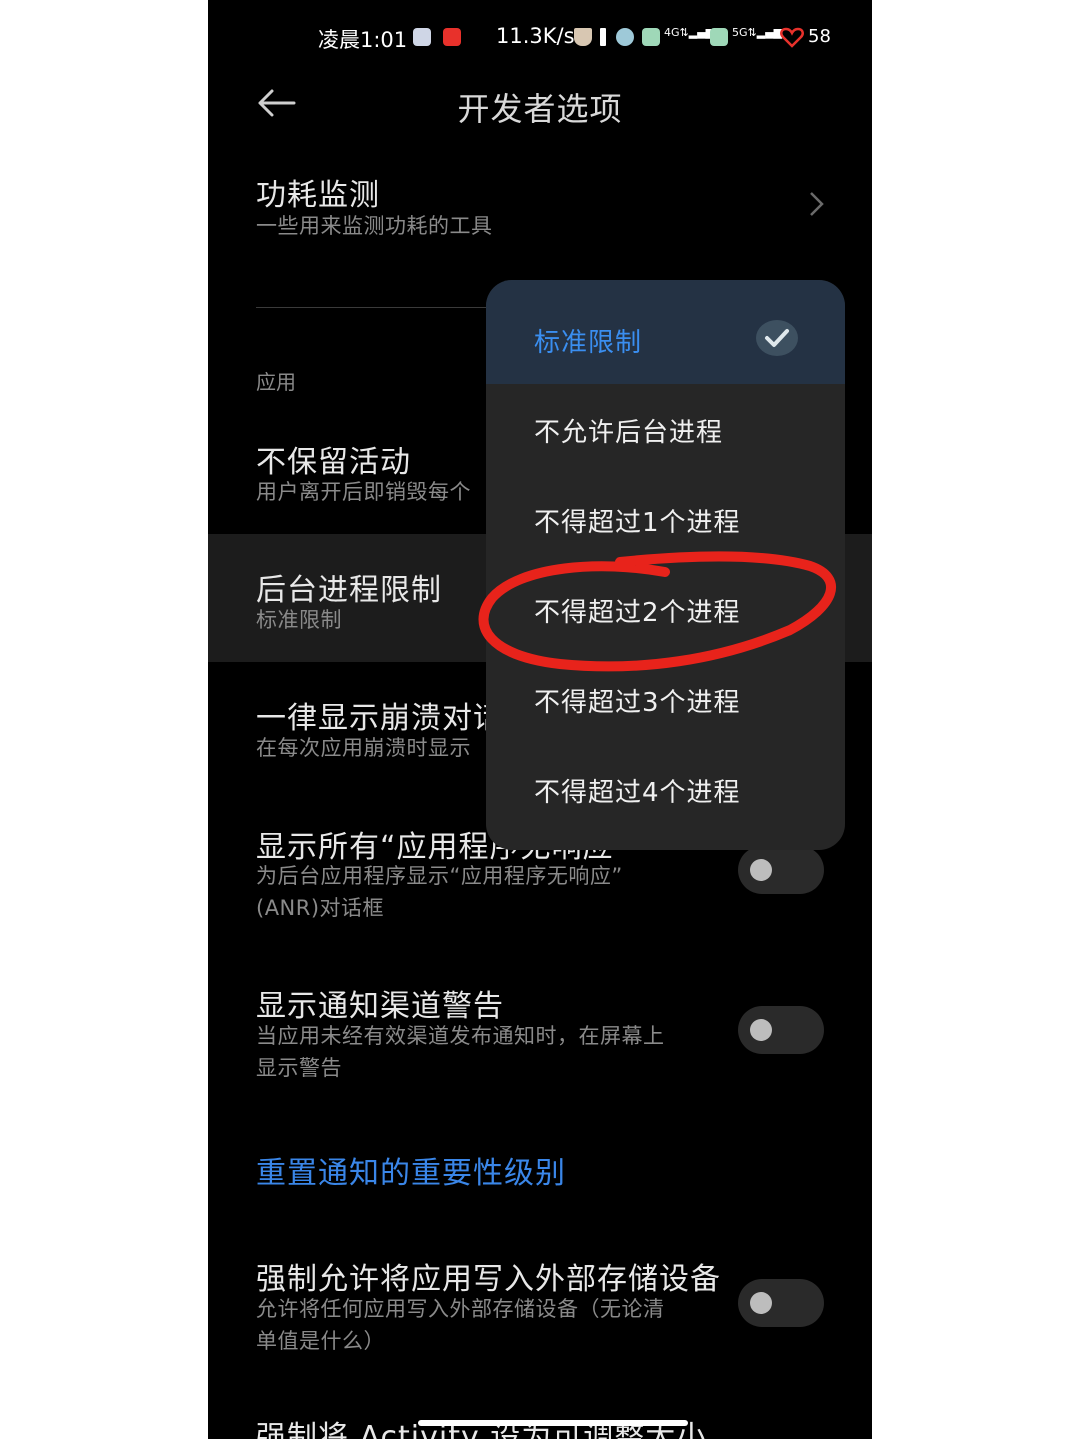 The height and width of the screenshot is (1439, 1080). Describe the element at coordinates (637, 613) in the screenshot. I see `option-label: 不得超过2个进程` at that location.